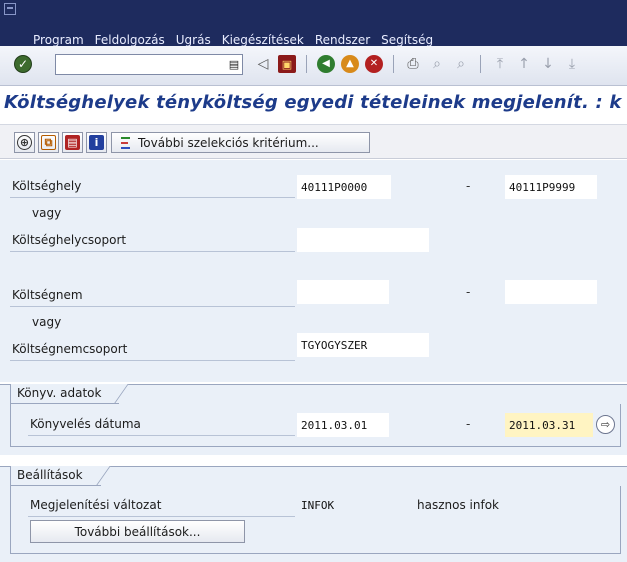 The height and width of the screenshot is (562, 627). I want to click on cancel-icon: ✕, so click(374, 64).